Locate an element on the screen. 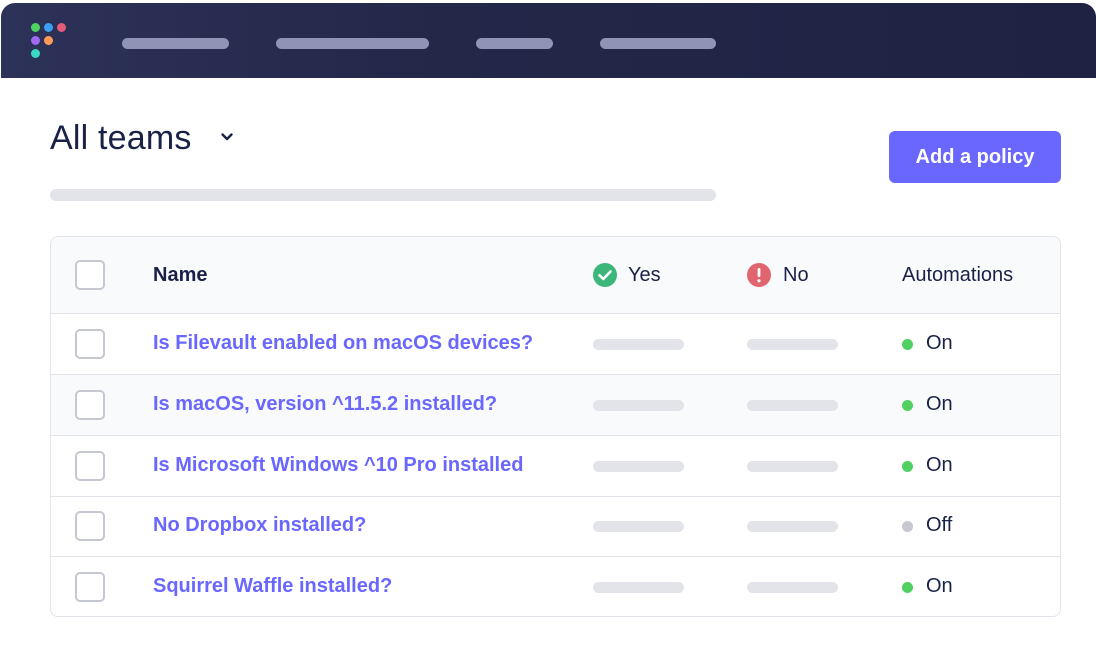  policy-name-link: No Dropbox installed? is located at coordinates (259, 525).